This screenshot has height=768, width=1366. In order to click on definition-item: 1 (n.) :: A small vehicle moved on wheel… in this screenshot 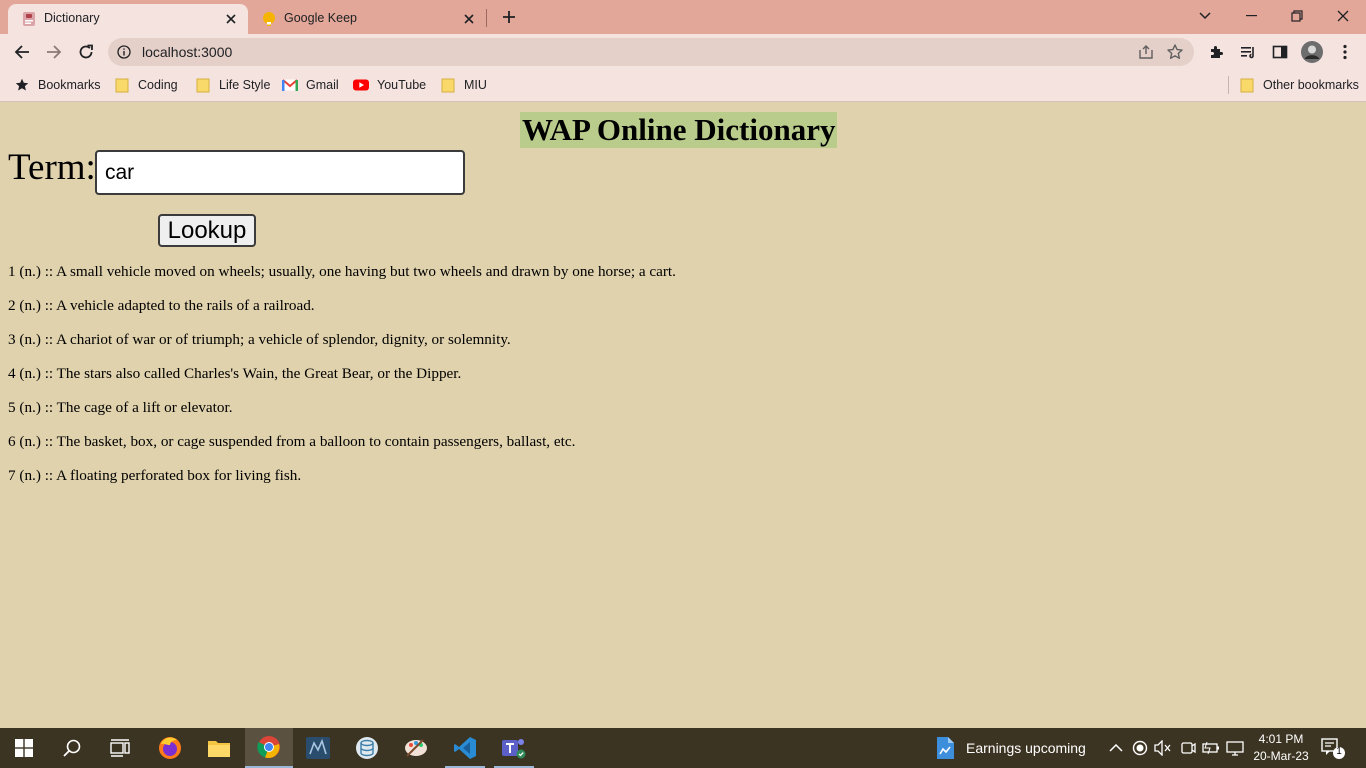, I will do `click(342, 271)`.